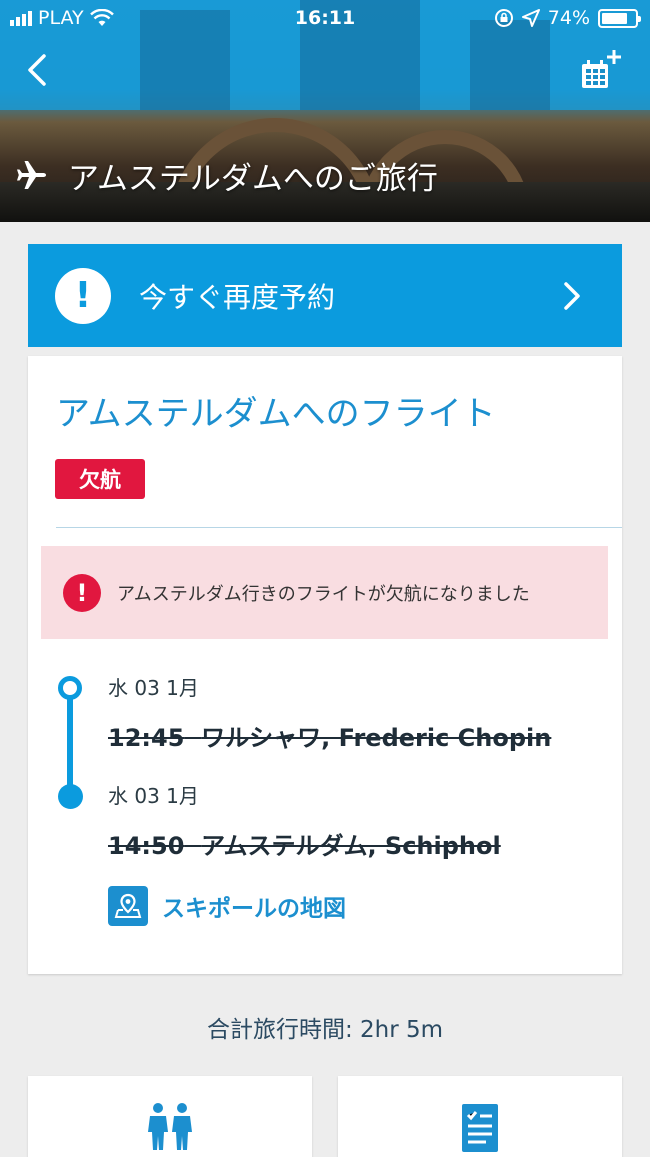  I want to click on rebook-label: 今すぐ再度予約, so click(237, 297).